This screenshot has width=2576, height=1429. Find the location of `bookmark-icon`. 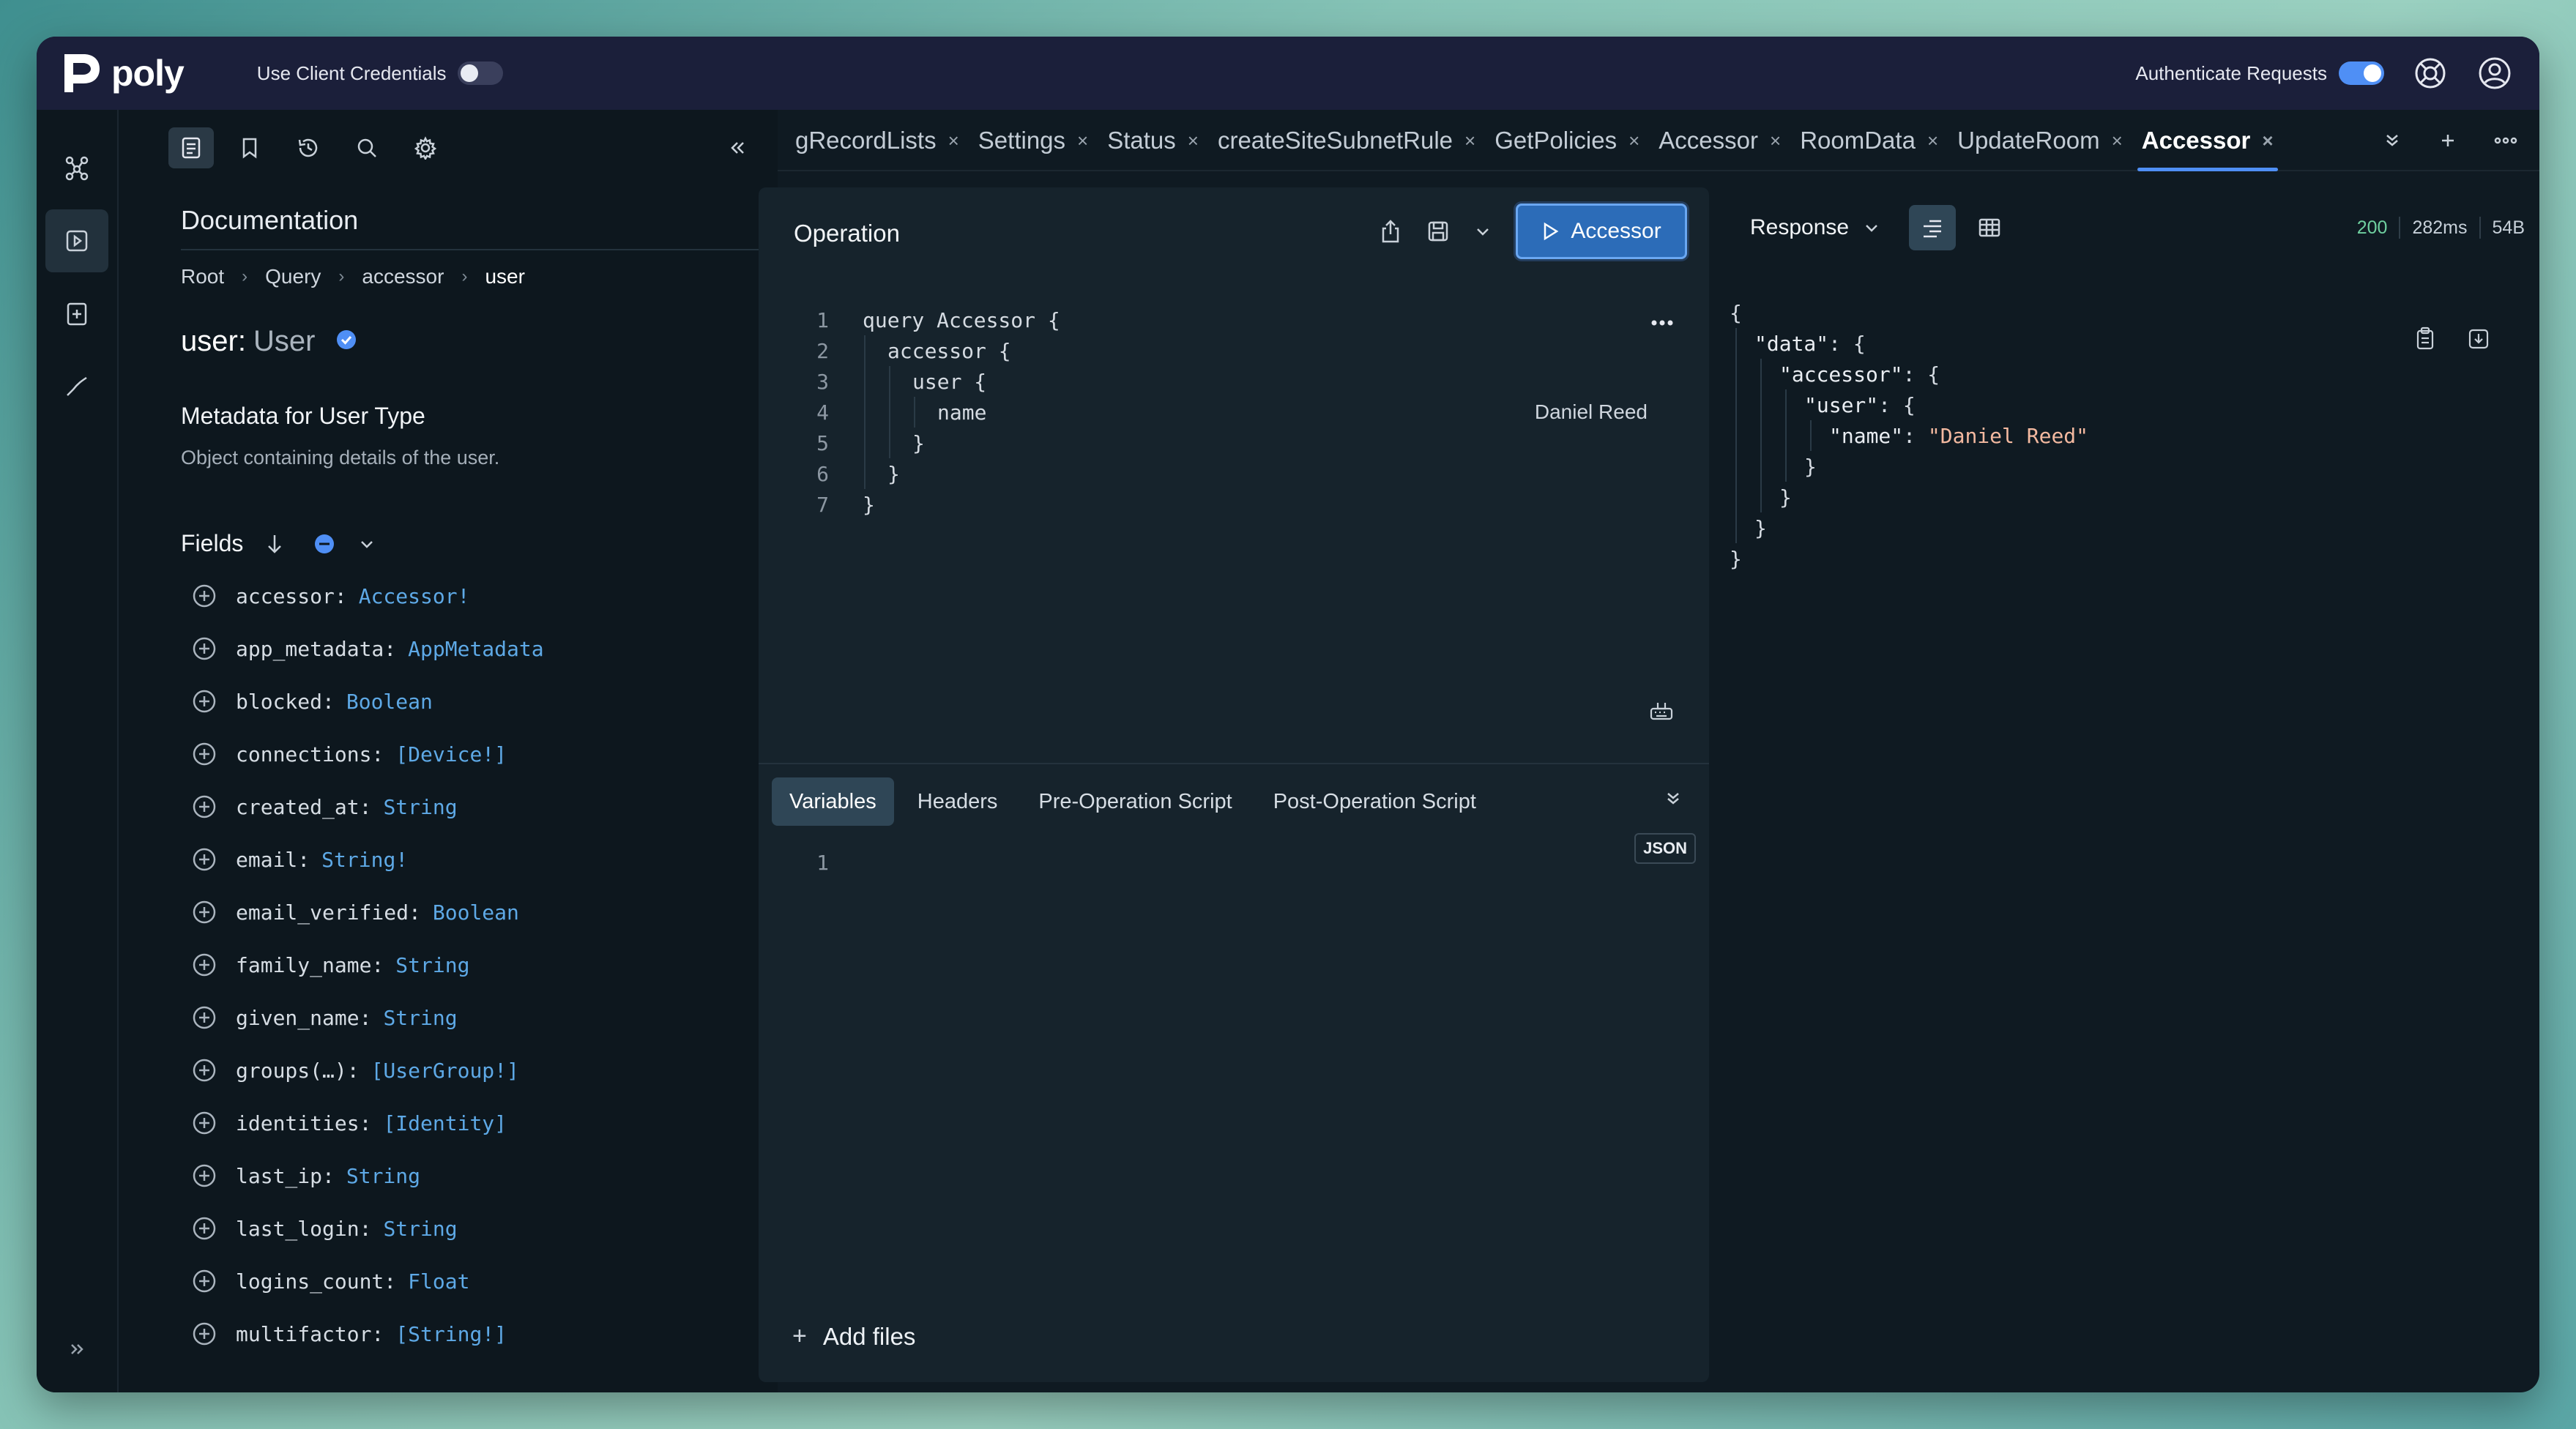

bookmark-icon is located at coordinates (249, 147).